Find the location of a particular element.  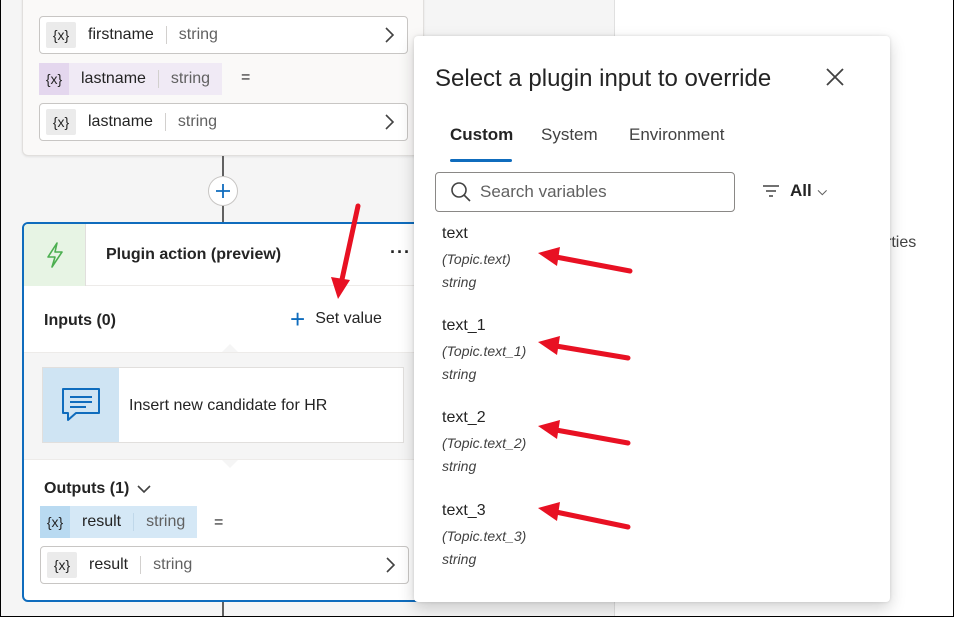

variable-row-lastname: {x} lastname string is located at coordinates (223, 122).